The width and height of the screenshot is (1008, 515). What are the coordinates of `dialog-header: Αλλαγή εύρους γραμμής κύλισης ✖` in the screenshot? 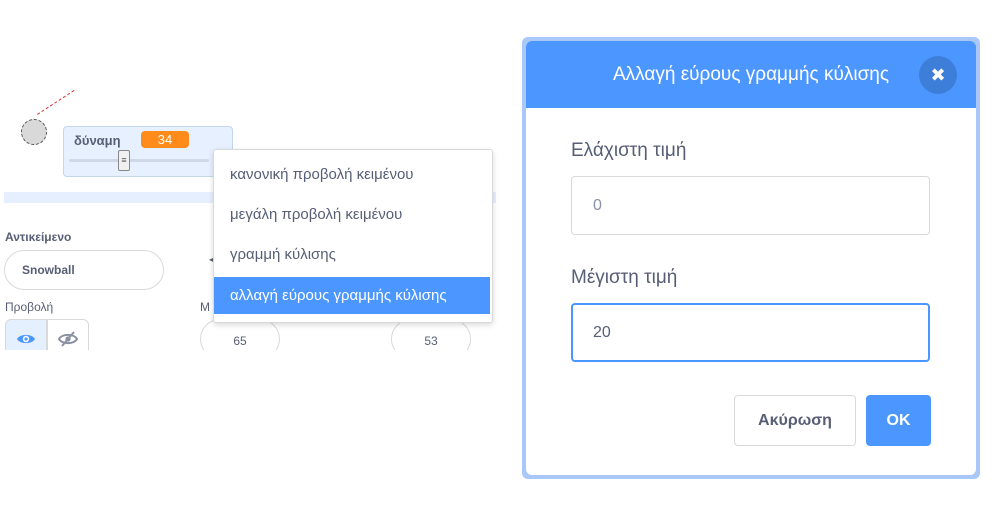 It's located at (751, 74).